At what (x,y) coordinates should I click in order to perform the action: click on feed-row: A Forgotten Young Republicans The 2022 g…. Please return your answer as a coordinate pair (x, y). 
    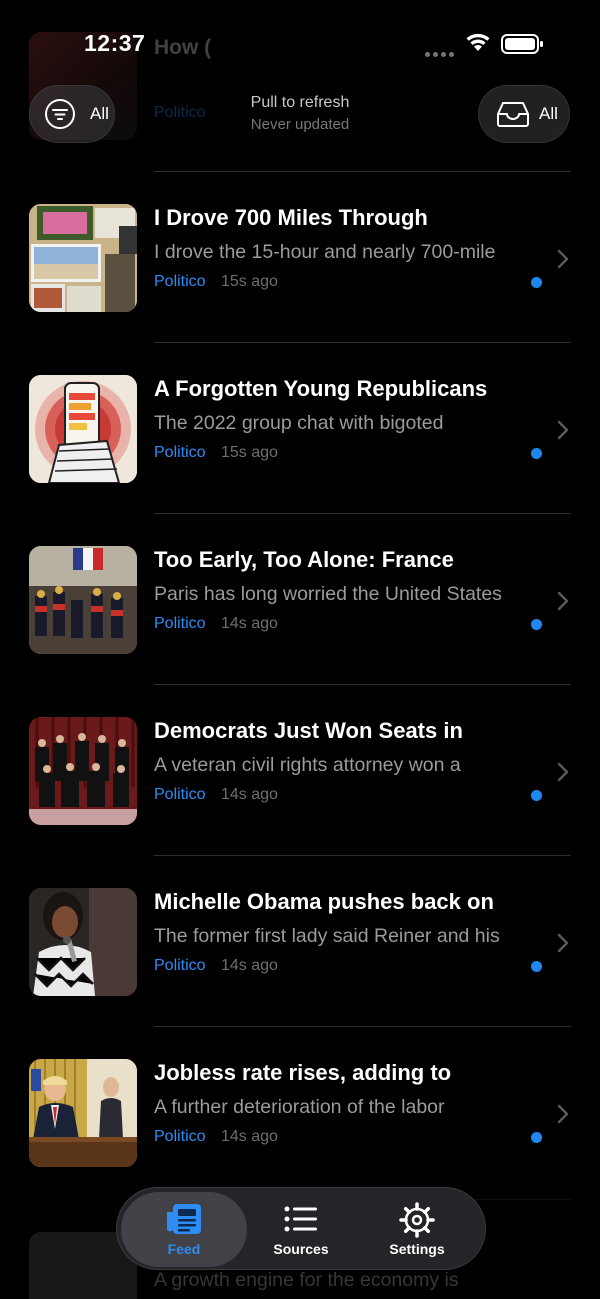
    Looking at the image, I should click on (300, 427).